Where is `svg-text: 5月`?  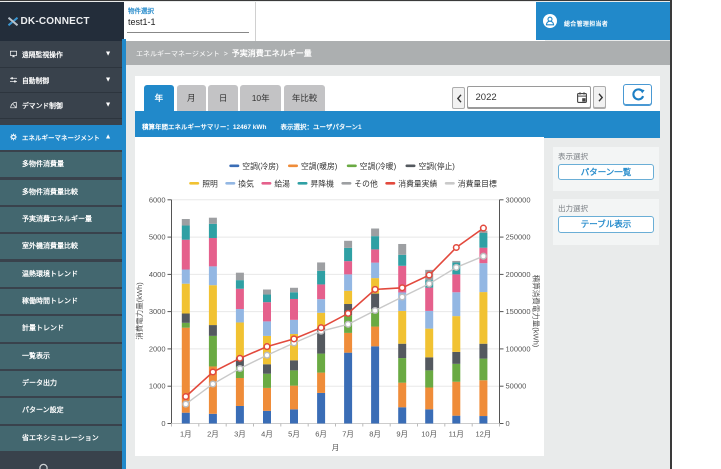
svg-text: 5月 is located at coordinates (294, 434).